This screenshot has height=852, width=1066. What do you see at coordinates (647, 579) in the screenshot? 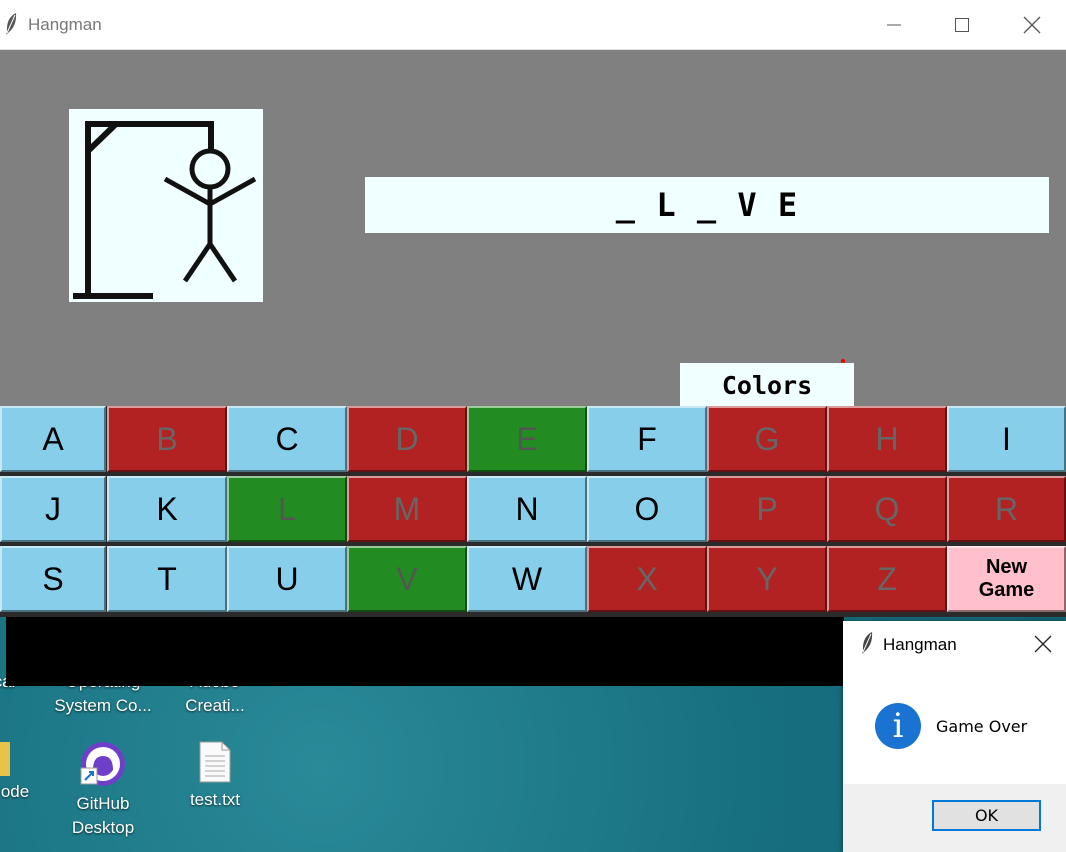
I see `letter-key-x: X` at bounding box center [647, 579].